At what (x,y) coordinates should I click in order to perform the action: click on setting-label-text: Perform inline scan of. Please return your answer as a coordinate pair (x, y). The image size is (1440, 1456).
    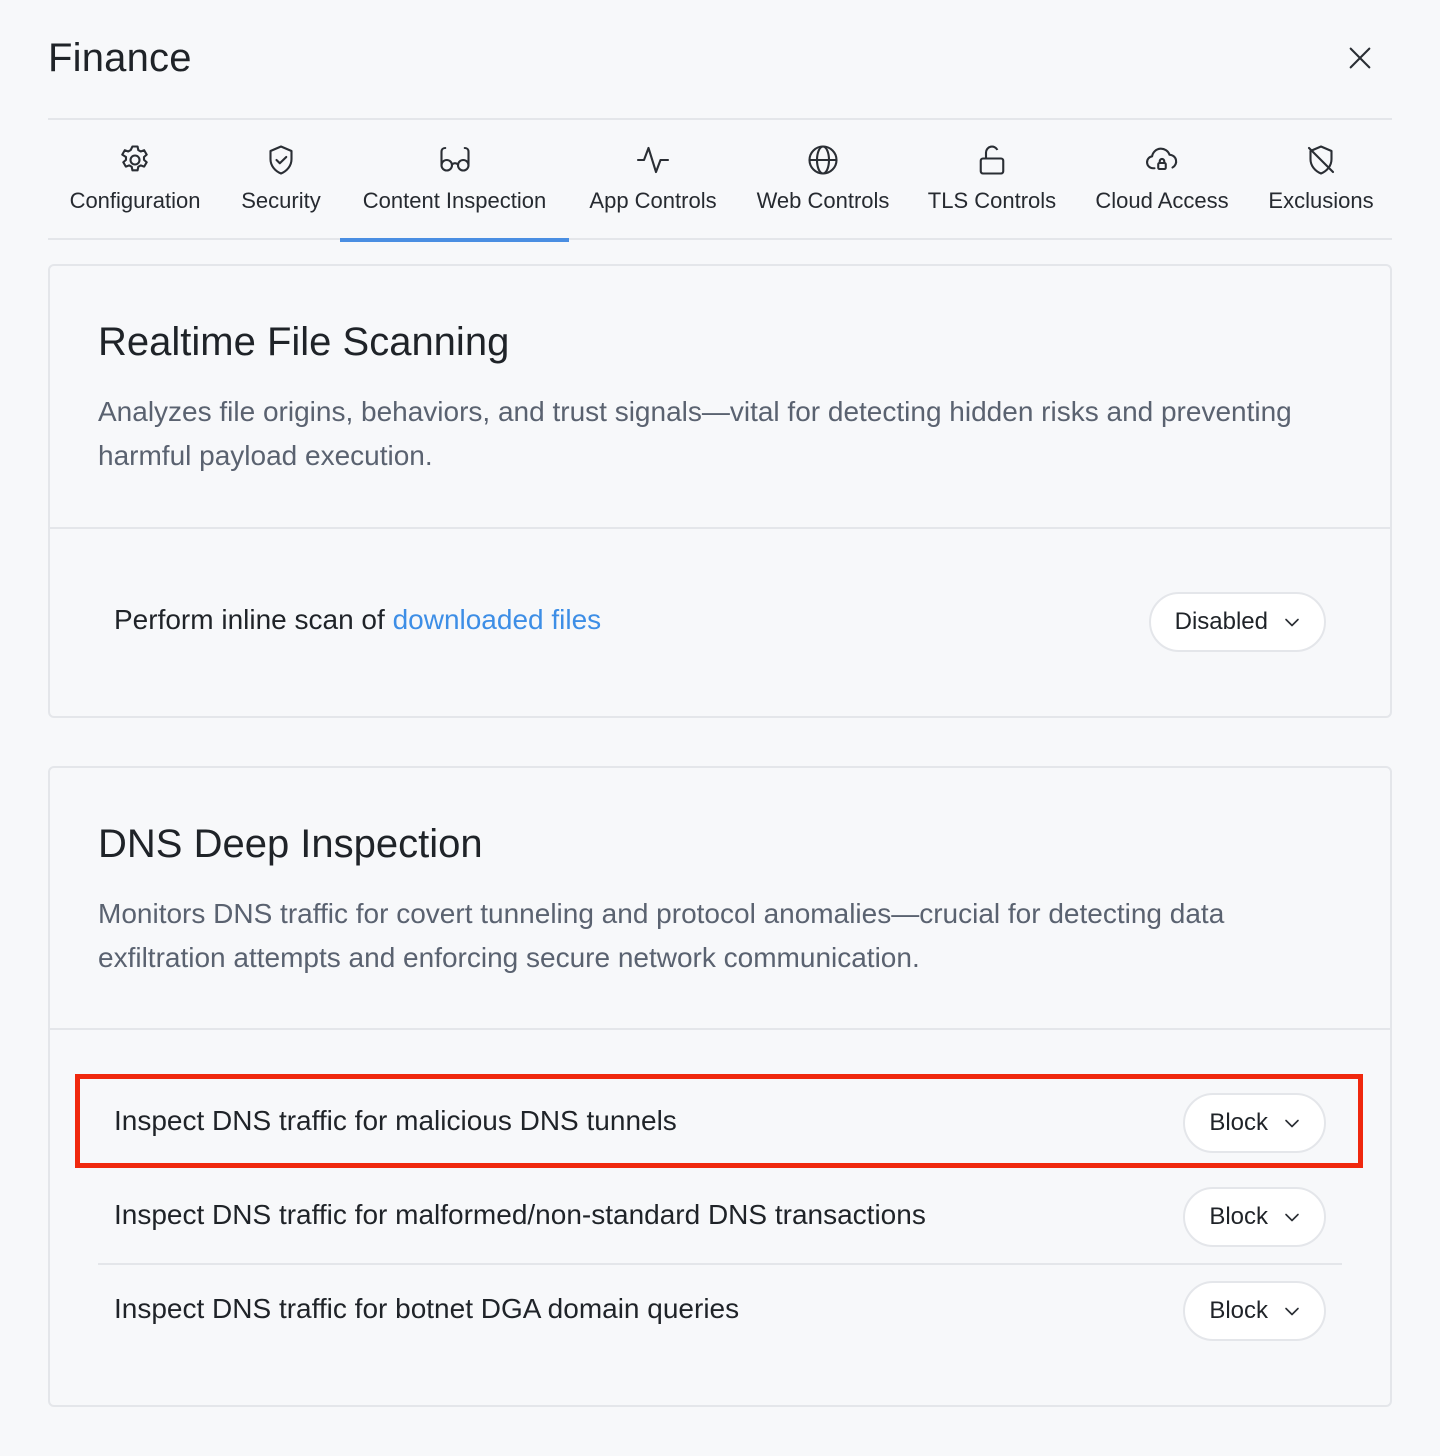
    Looking at the image, I should click on (253, 619).